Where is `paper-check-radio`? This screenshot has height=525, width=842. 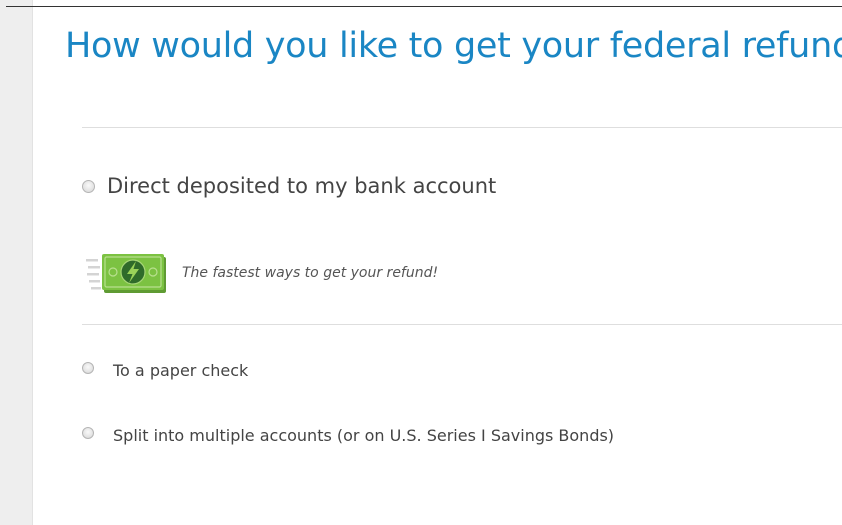
paper-check-radio is located at coordinates (88, 367).